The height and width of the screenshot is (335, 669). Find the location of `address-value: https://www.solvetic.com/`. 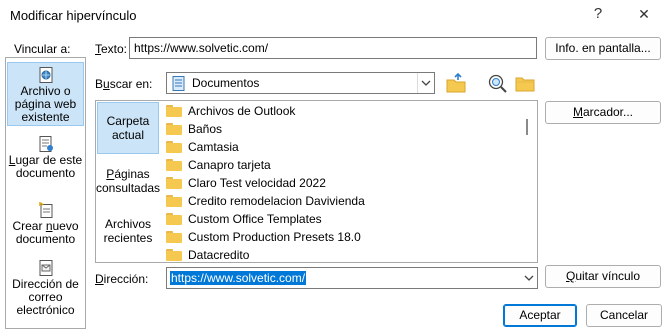

address-value: https://www.solvetic.com/ is located at coordinates (238, 278).